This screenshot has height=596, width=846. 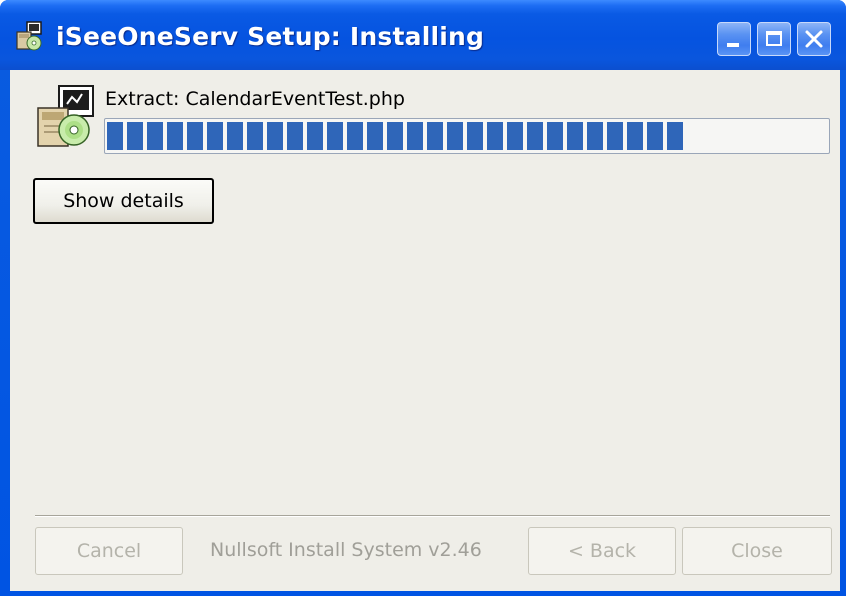 I want to click on setup-package-icon, so click(x=65, y=116).